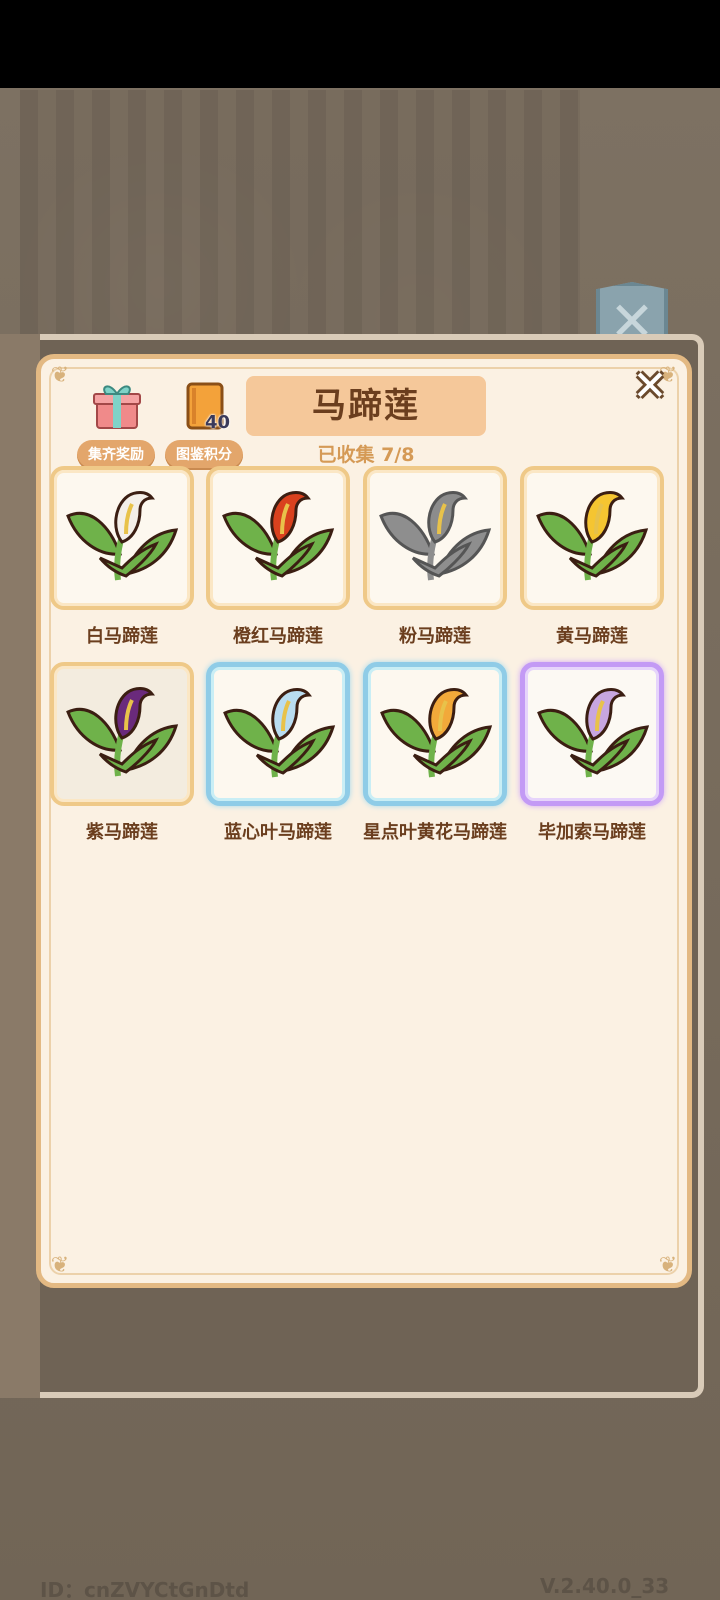 This screenshot has height=1600, width=720. Describe the element at coordinates (435, 832) in the screenshot. I see `flower-name: 星点叶黄花马蹄莲` at that location.